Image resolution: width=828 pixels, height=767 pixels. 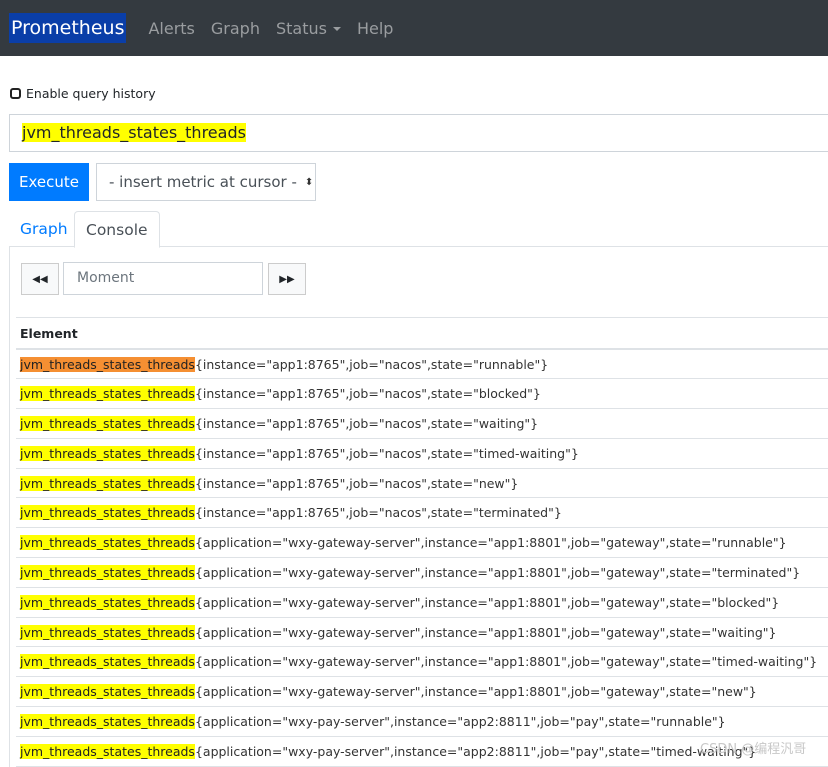 I want to click on query-history-label: Enable query history, so click(x=91, y=93).